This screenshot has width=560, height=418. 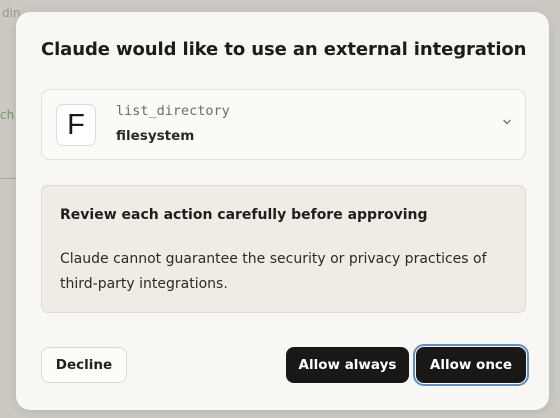 What do you see at coordinates (471, 365) in the screenshot?
I see `allow-once-button: Allow once` at bounding box center [471, 365].